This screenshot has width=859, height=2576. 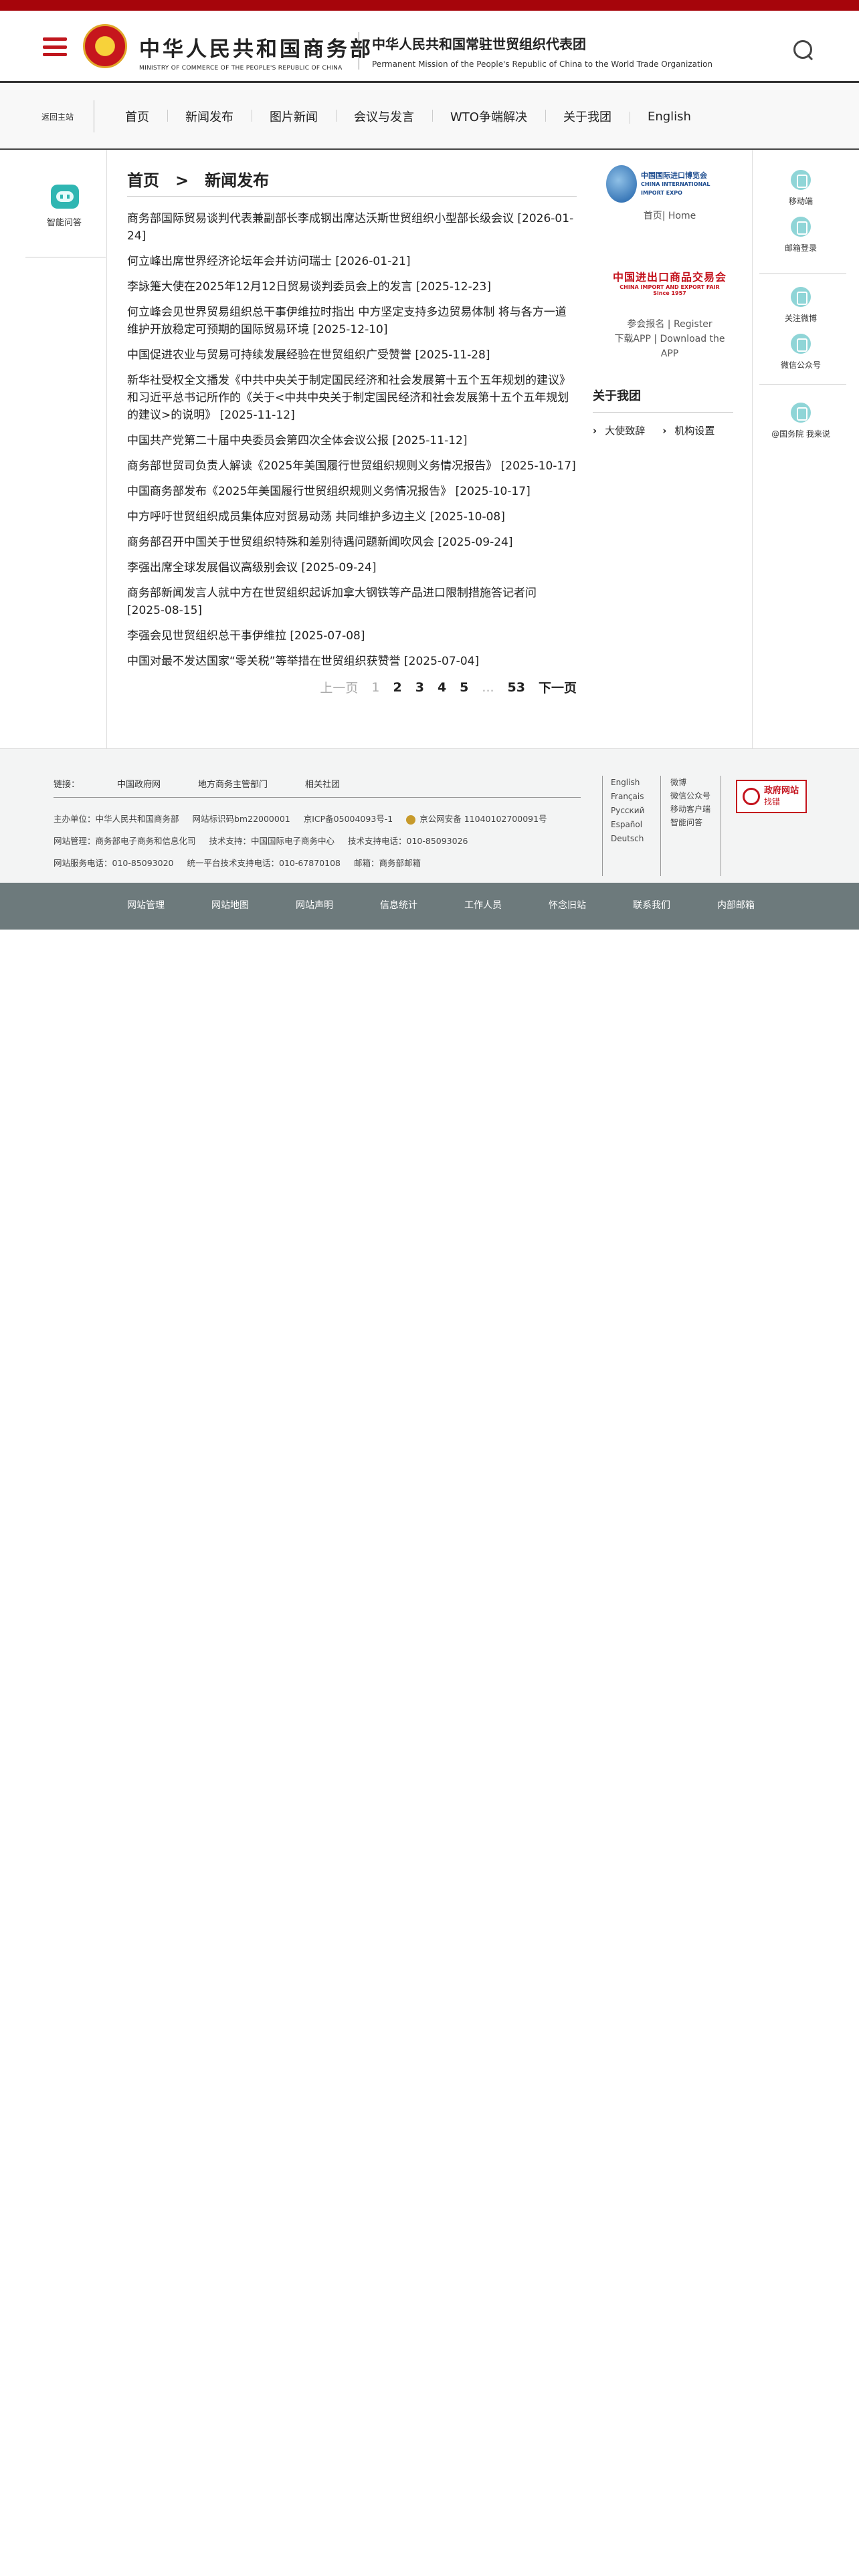 I want to click on page-link: 5, so click(x=464, y=687).